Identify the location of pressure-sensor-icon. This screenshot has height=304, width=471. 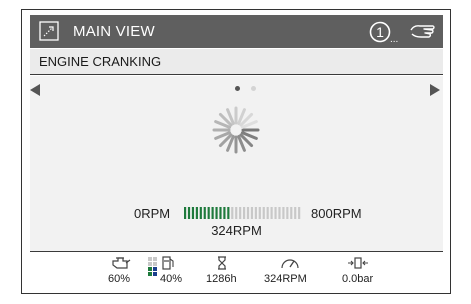
(358, 263).